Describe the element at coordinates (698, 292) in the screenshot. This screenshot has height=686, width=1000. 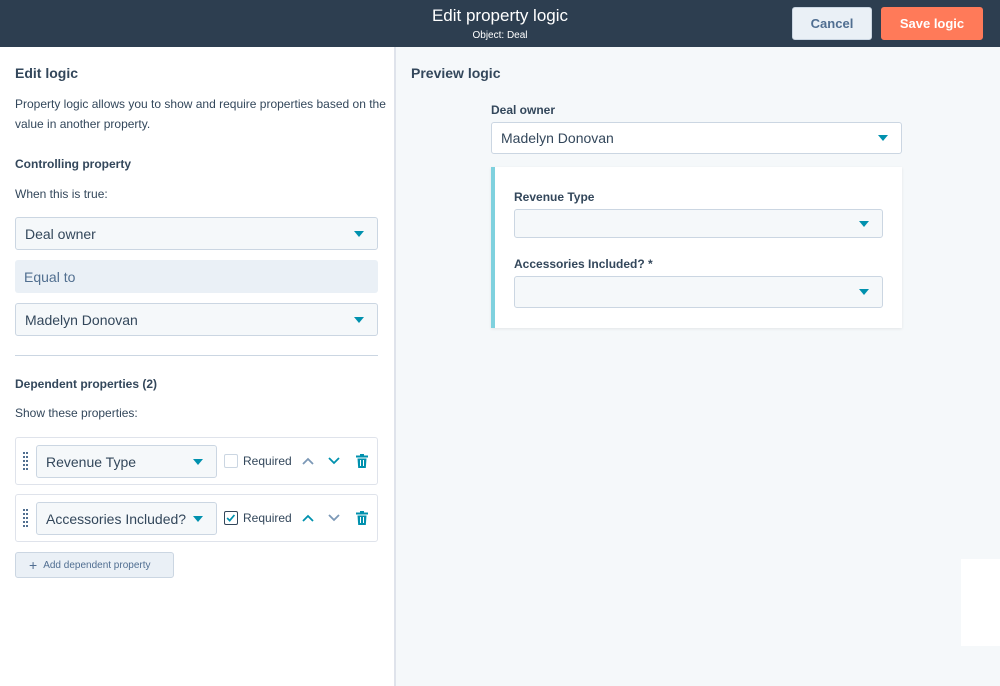
I see `accessories-included-select` at that location.